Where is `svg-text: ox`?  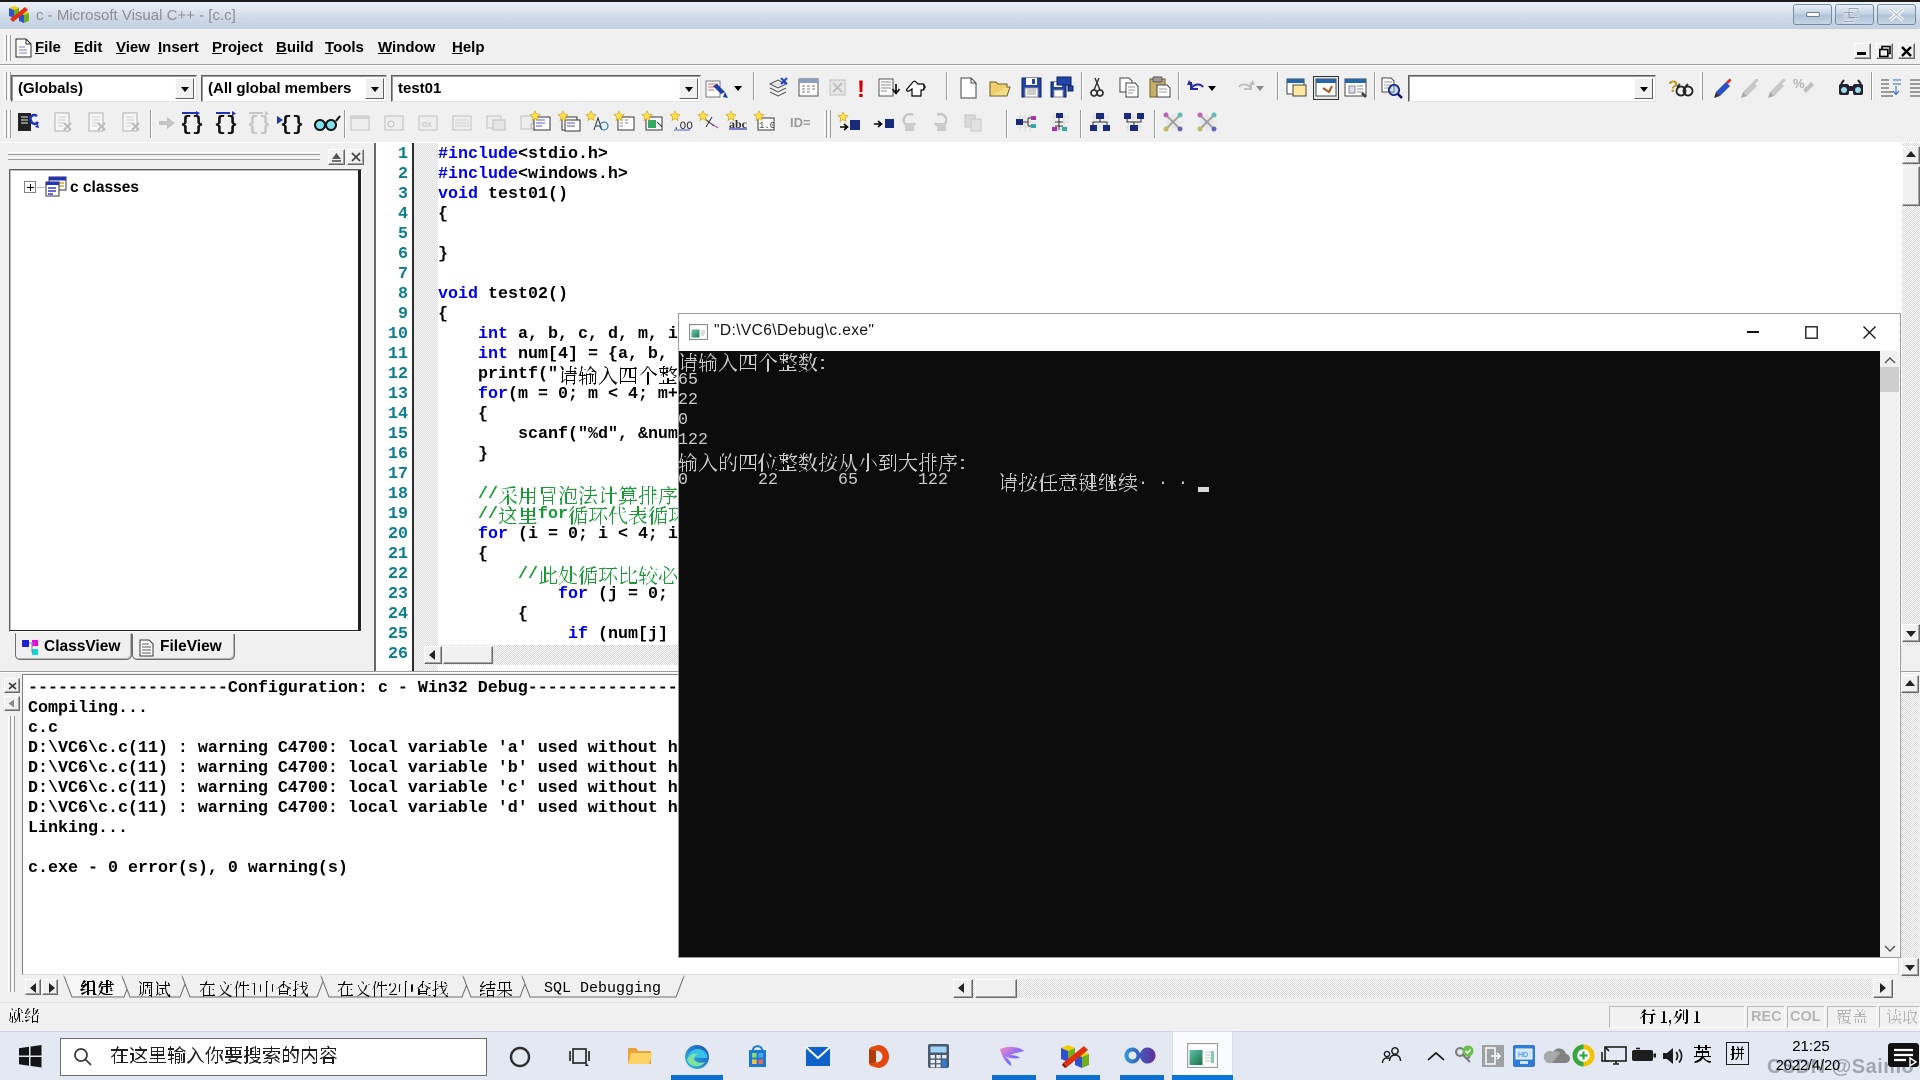
svg-text: ox is located at coordinates (427, 124).